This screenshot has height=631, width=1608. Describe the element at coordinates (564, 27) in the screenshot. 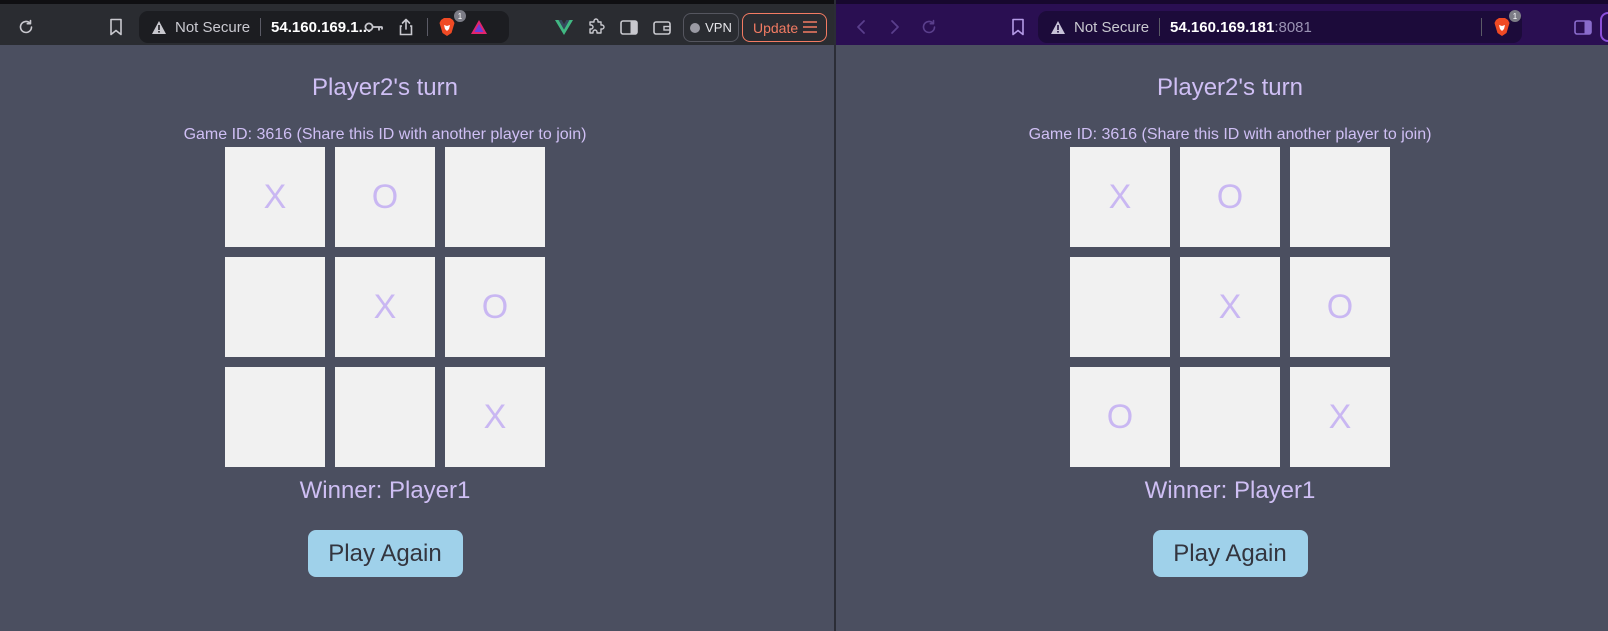

I see `vue-devtools-icon` at that location.